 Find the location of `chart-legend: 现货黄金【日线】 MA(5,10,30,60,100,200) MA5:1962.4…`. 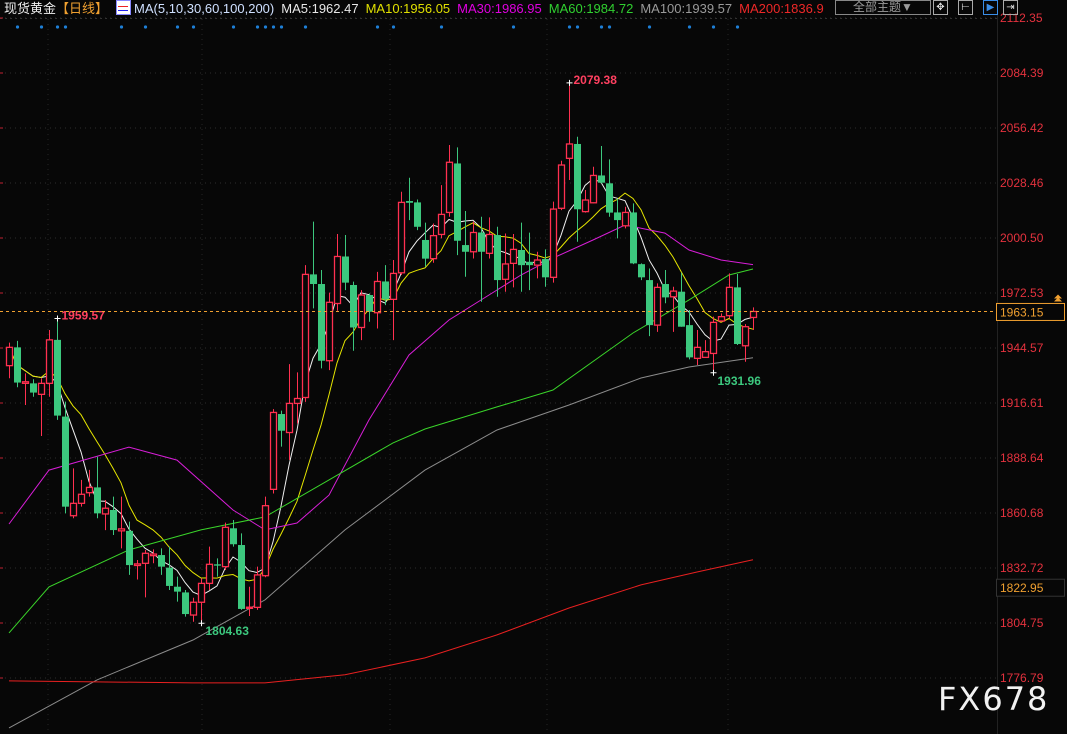

chart-legend: 现货黄金【日线】 MA(5,10,30,60,100,200) MA5:1962.4… is located at coordinates (417, 9).